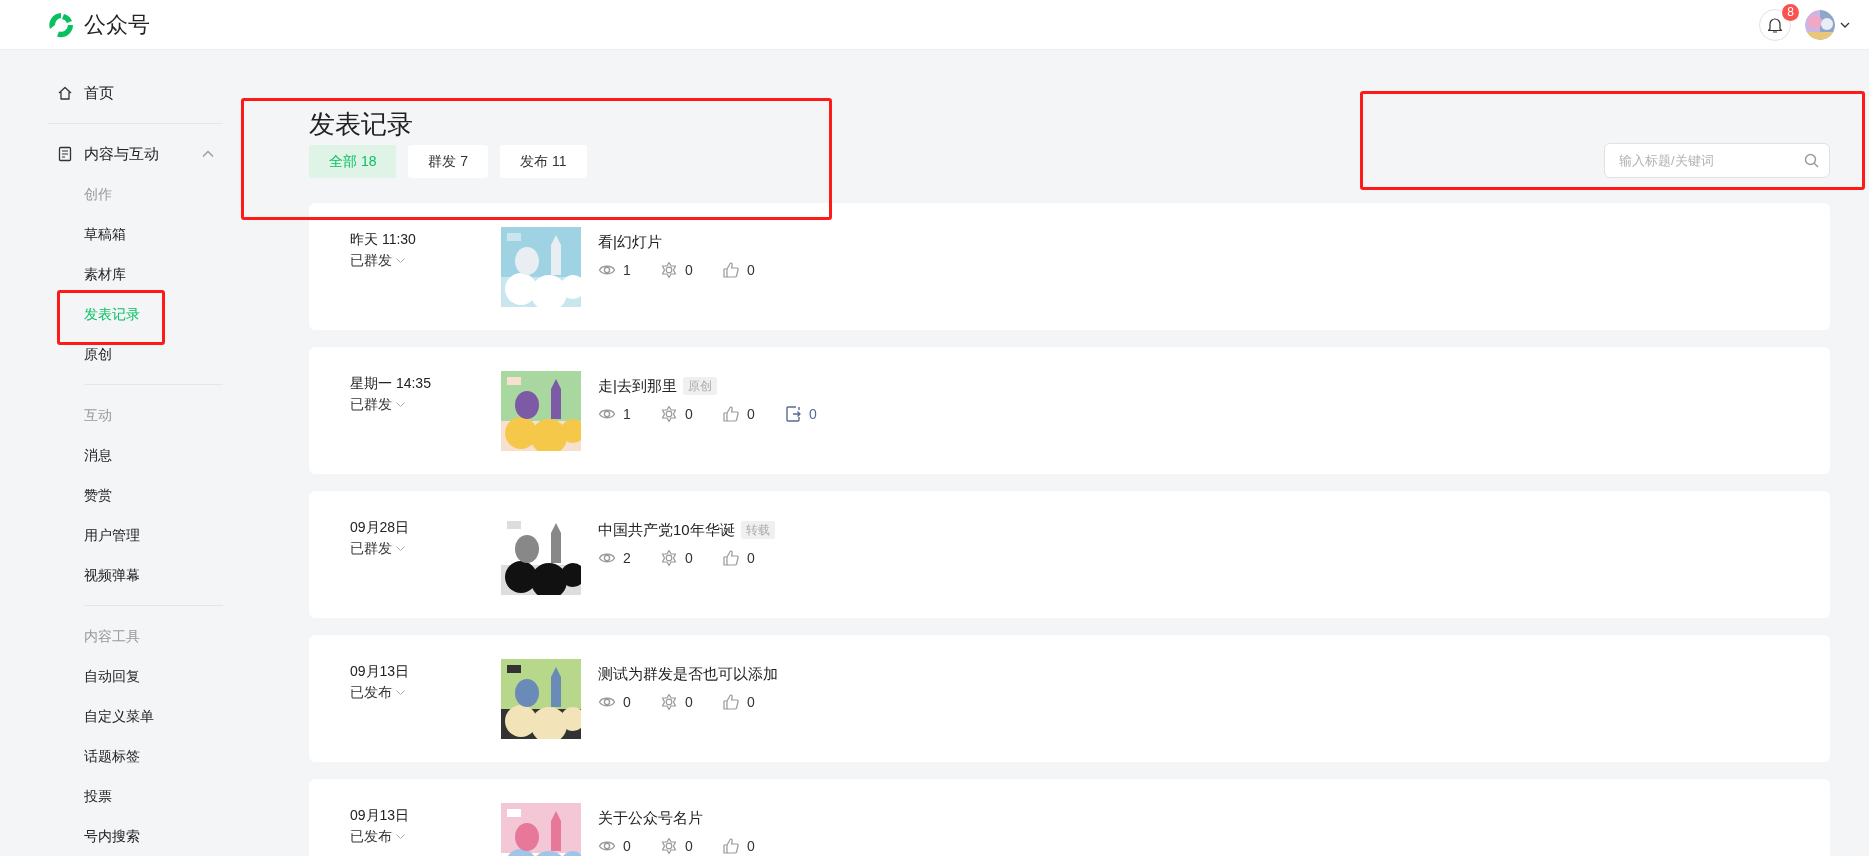  What do you see at coordinates (793, 414) in the screenshot?
I see `share-icon` at bounding box center [793, 414].